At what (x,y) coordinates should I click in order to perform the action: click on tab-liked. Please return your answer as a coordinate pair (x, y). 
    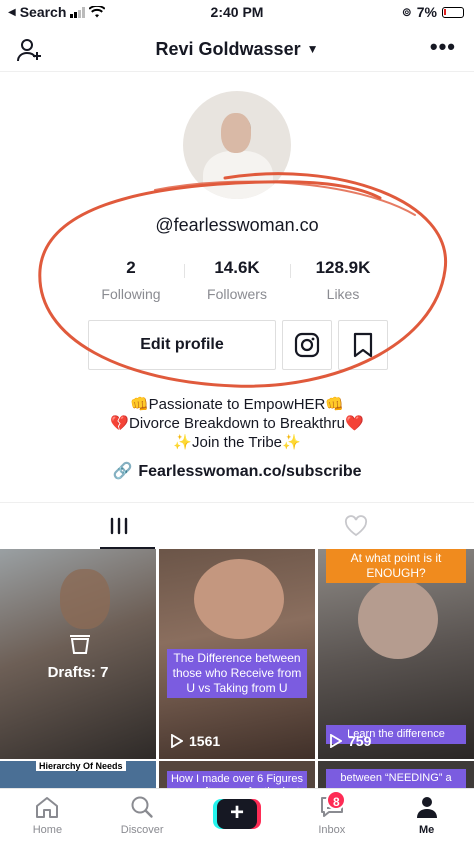
    Looking at the image, I should click on (355, 526).